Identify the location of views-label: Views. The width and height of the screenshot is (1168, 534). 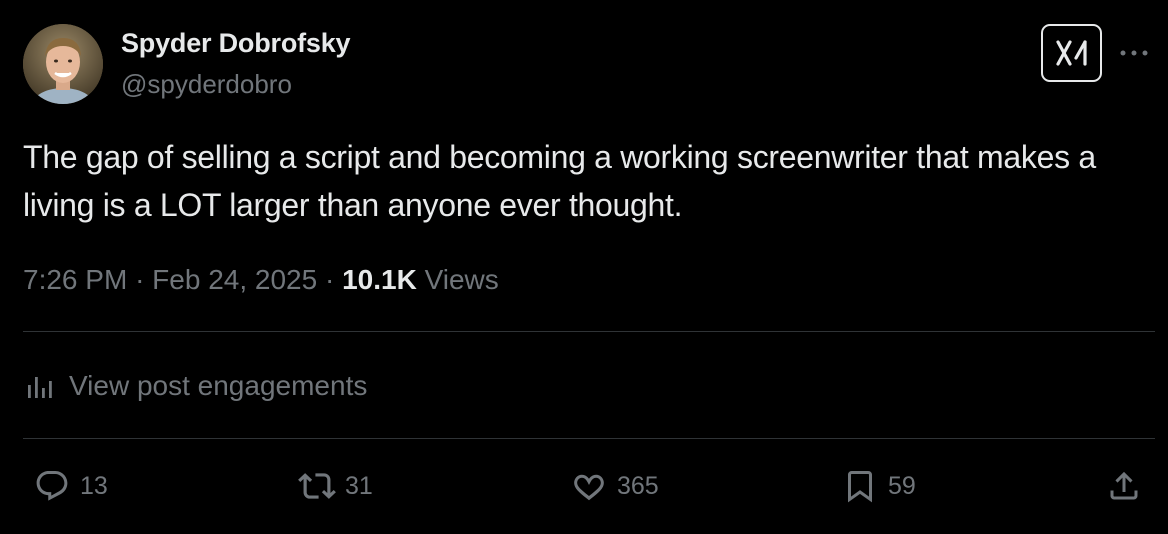
(461, 279).